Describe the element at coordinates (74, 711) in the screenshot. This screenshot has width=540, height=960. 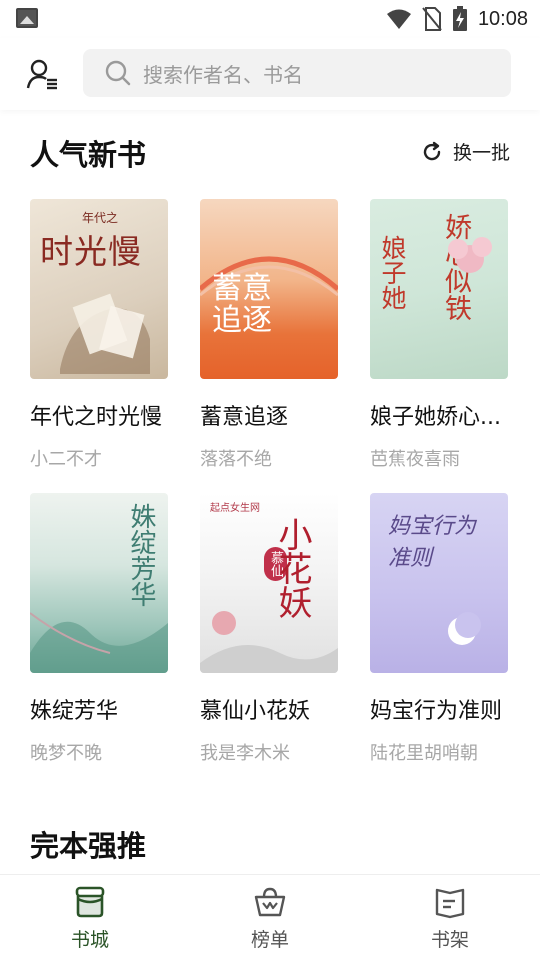
I see `book-title: 姝绽芳华` at that location.